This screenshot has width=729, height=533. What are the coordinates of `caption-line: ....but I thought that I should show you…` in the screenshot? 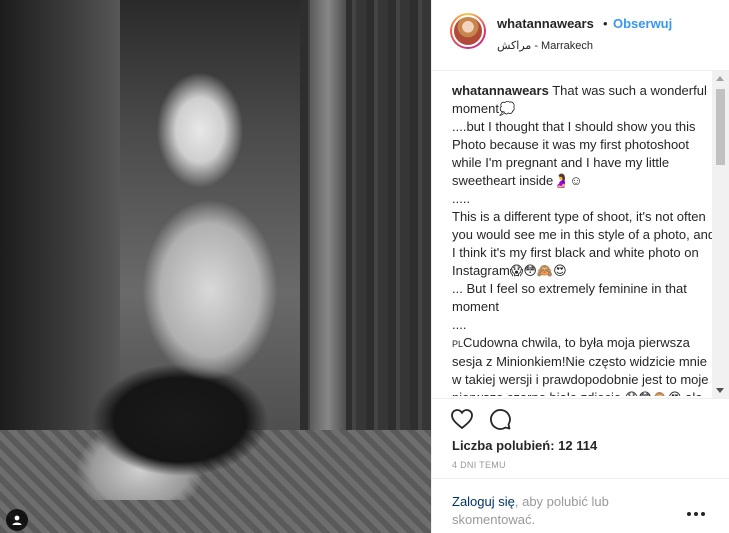 It's located at (576, 153).